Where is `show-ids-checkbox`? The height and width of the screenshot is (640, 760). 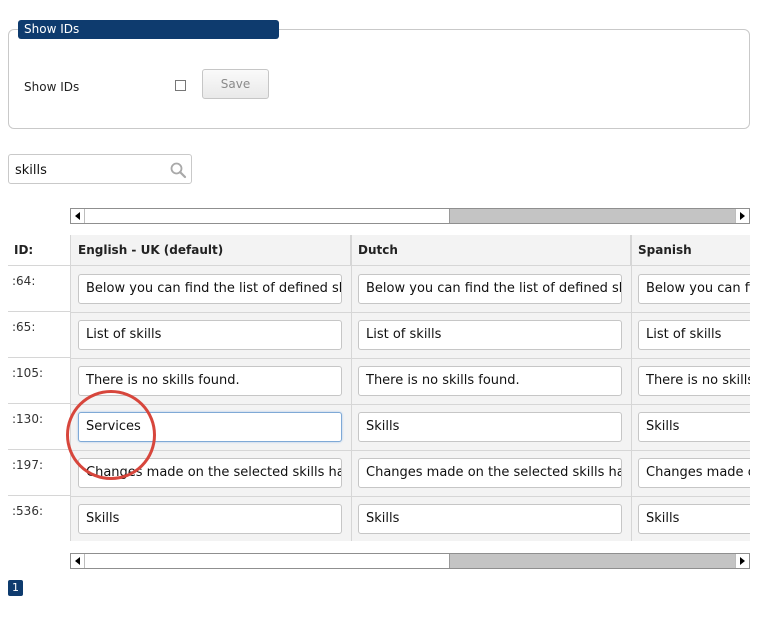
show-ids-checkbox is located at coordinates (180, 85).